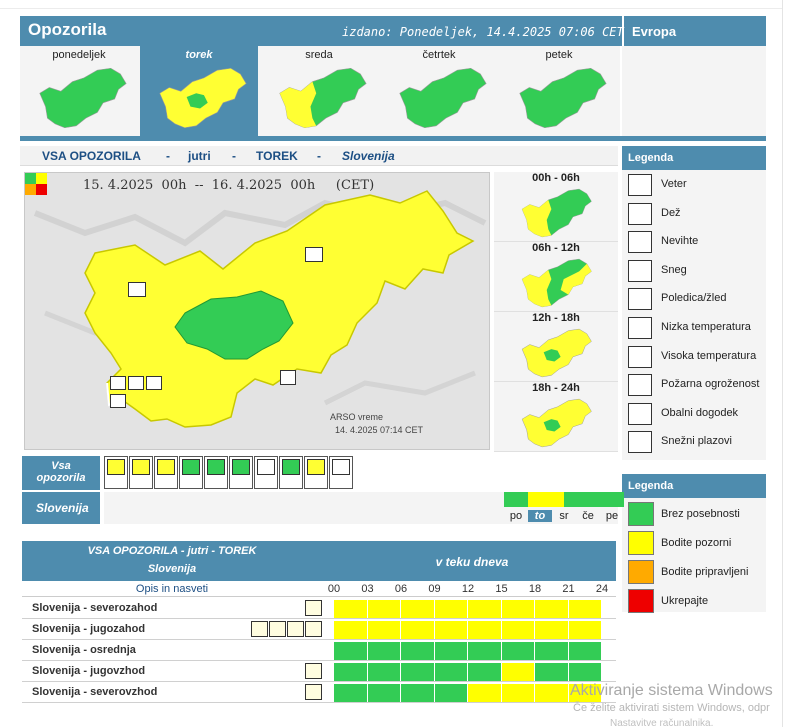 The image size is (806, 727). I want to click on period-label: 12h - 18h, so click(556, 318).